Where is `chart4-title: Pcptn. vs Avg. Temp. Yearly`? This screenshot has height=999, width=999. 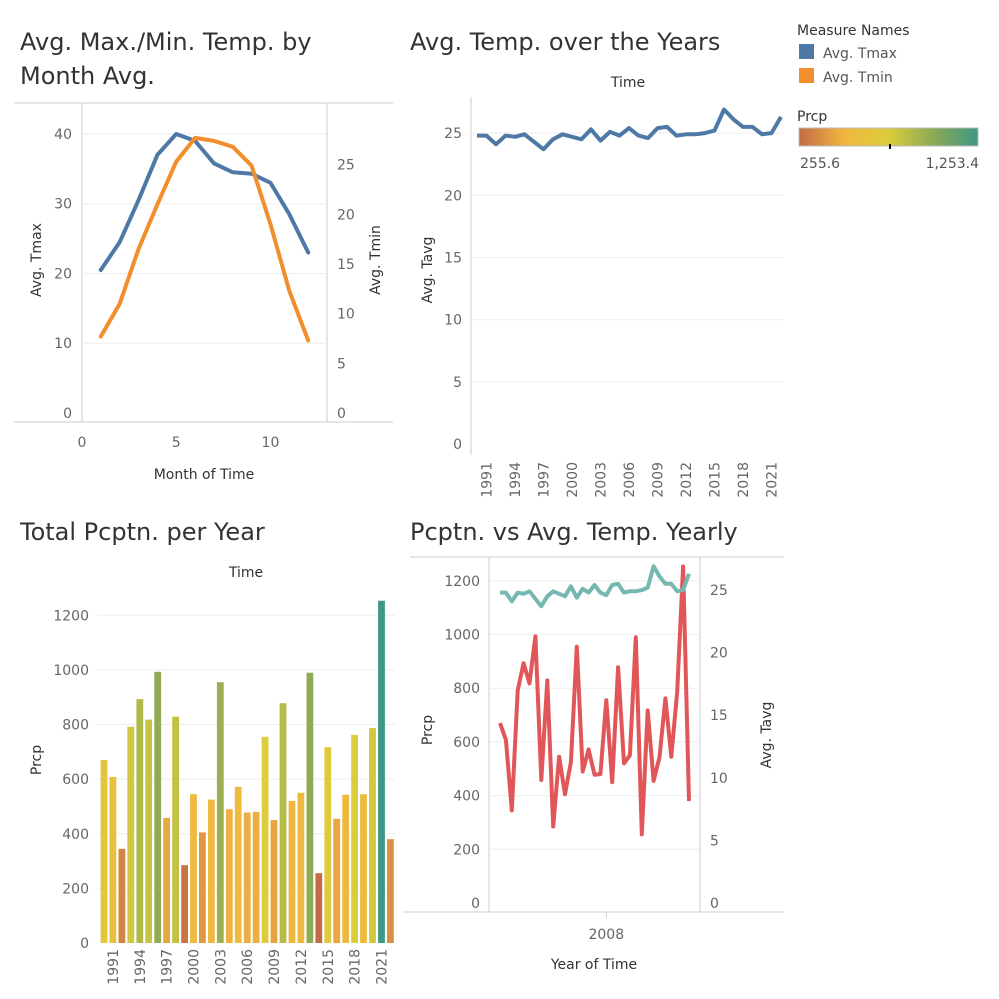 chart4-title: Pcptn. vs Avg. Temp. Yearly is located at coordinates (574, 532).